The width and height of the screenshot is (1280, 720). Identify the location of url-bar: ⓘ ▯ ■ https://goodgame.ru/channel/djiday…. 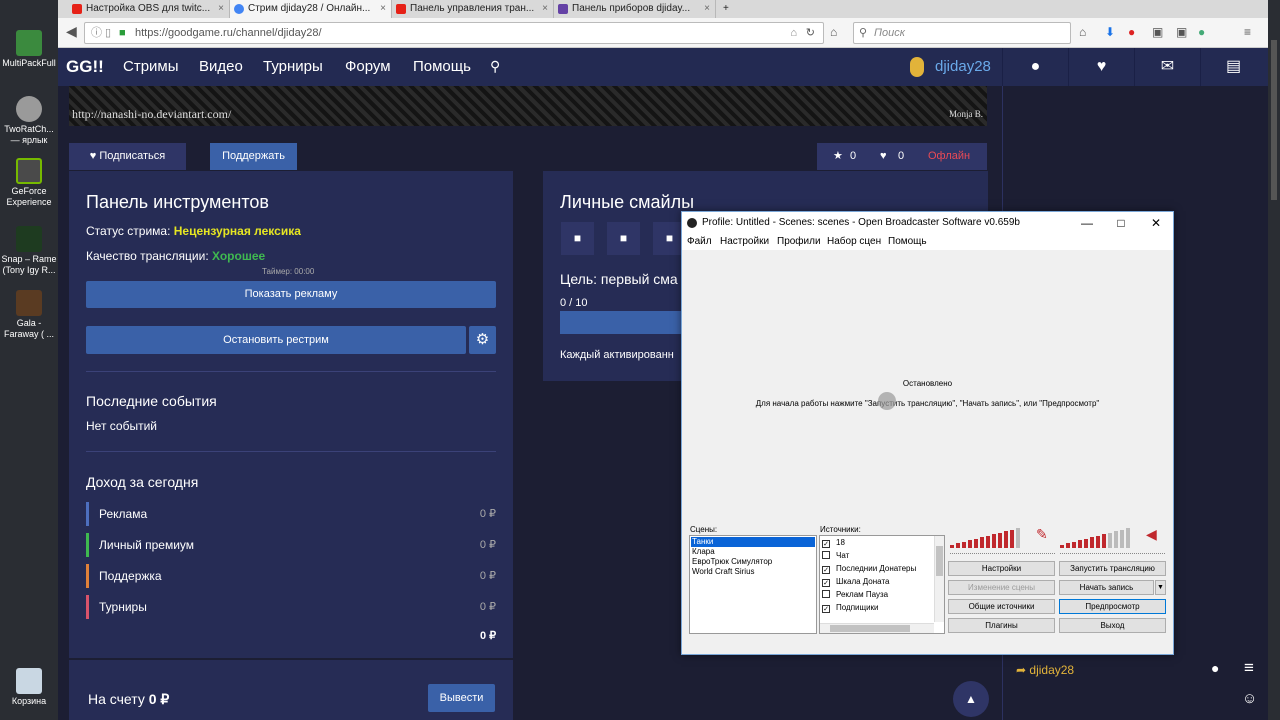
(454, 33).